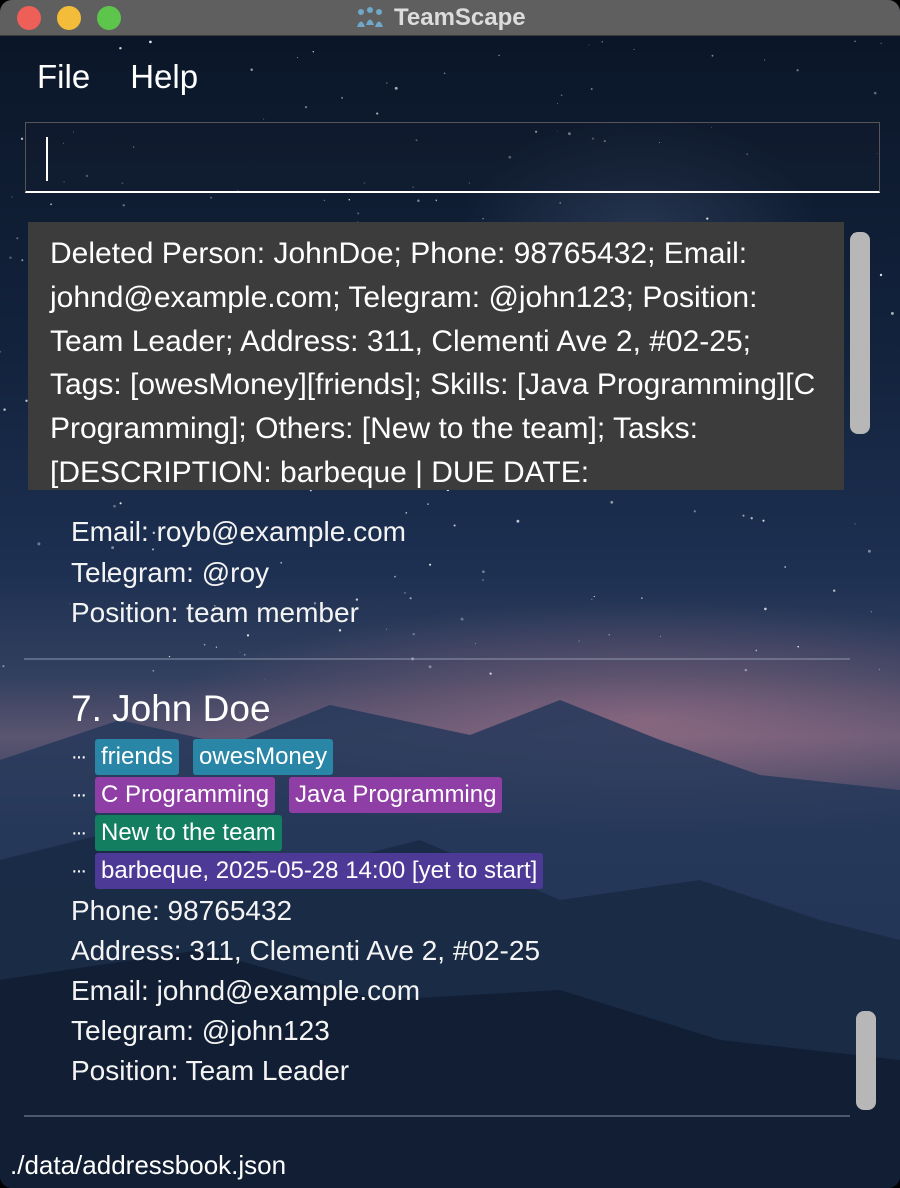  What do you see at coordinates (171, 708) in the screenshot?
I see `person-name: 7. John Doe` at bounding box center [171, 708].